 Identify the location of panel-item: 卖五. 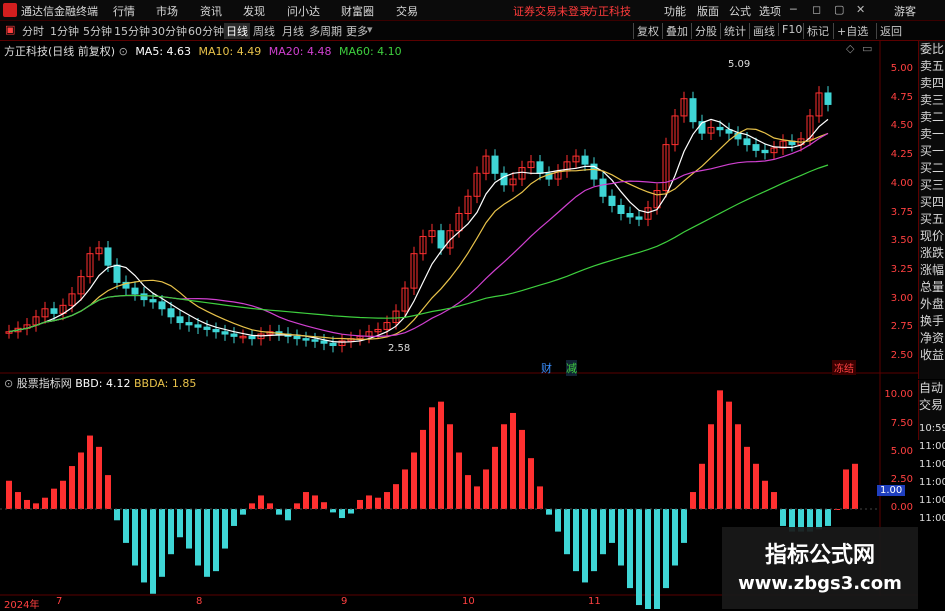
(932, 66).